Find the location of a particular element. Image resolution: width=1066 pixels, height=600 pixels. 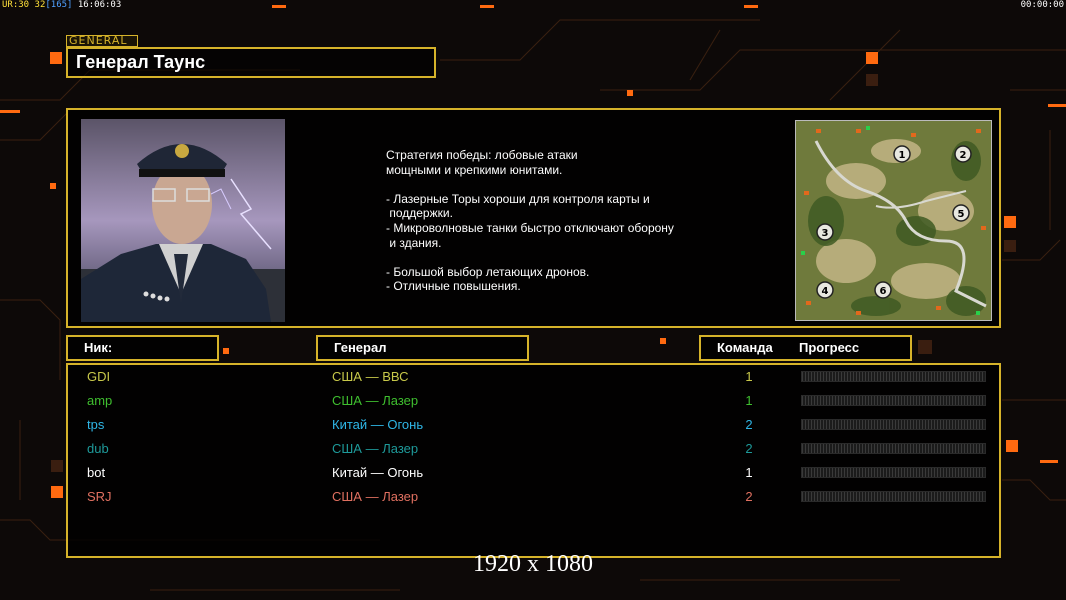

start-pos-label: 4 is located at coordinates (825, 291).